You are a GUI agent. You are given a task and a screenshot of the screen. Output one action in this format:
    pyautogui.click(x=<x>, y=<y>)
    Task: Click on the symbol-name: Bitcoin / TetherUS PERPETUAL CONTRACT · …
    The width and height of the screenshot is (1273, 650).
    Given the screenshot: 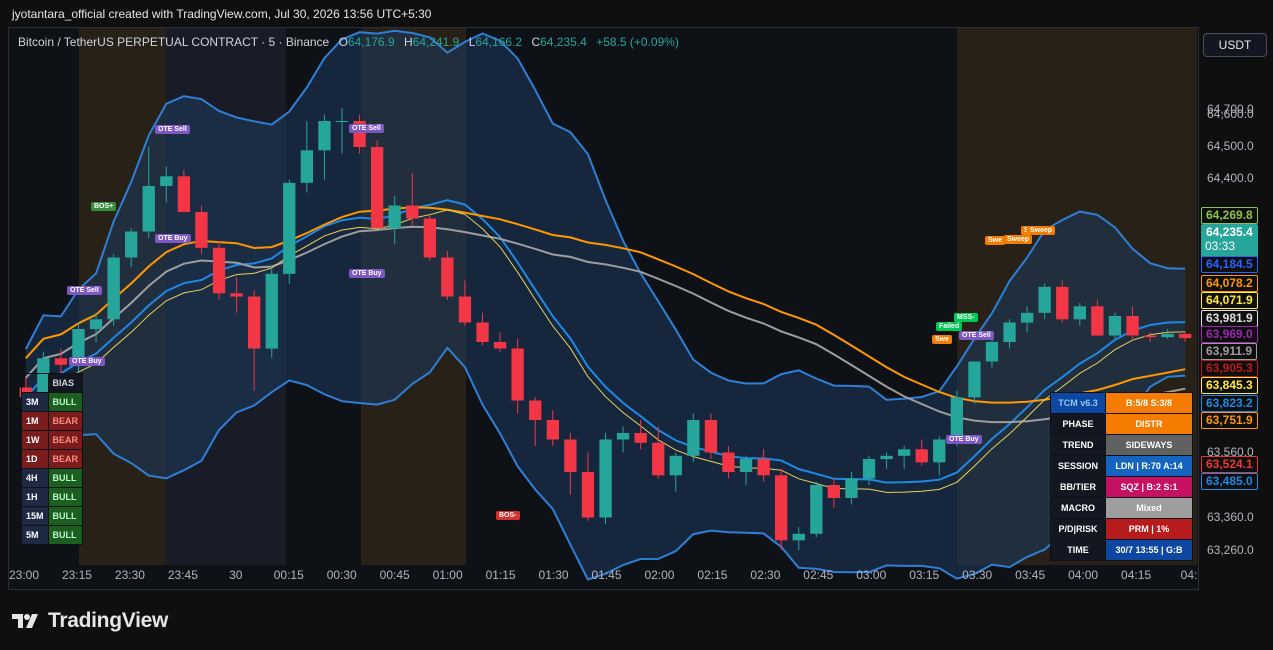 What is the action you would take?
    pyautogui.click(x=174, y=42)
    